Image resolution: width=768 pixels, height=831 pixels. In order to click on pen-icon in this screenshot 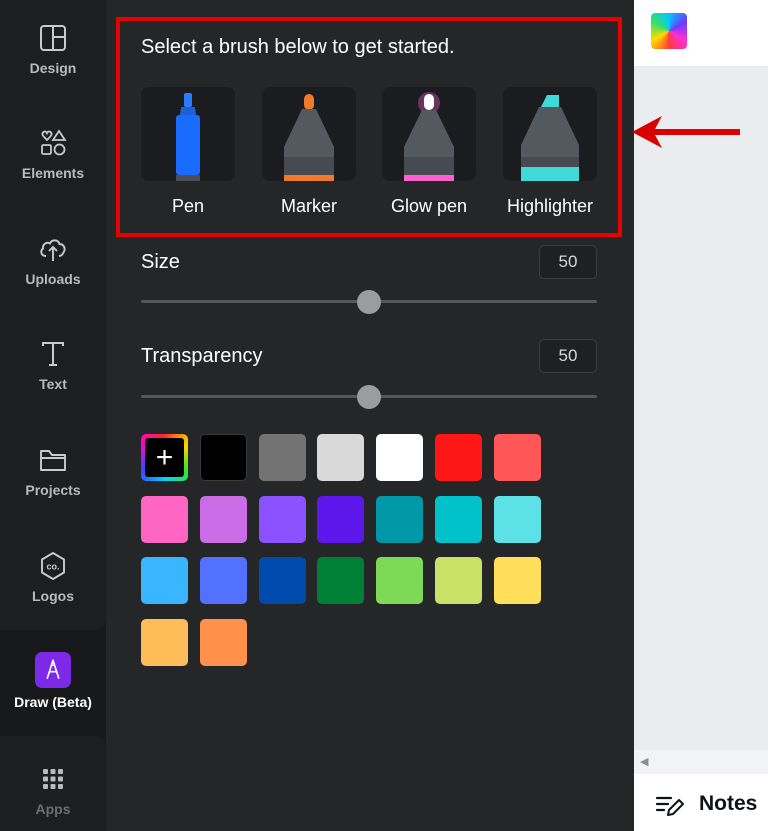, I will do `click(188, 137)`.